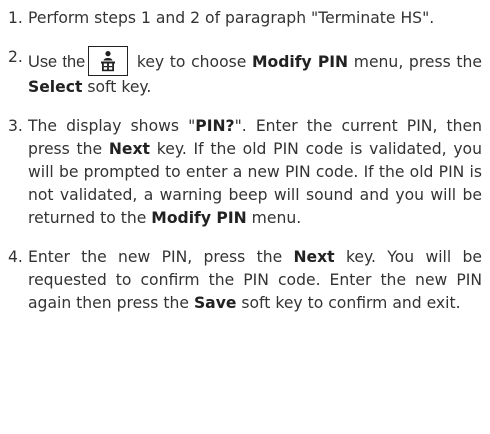 This screenshot has width=490, height=434. I want to click on step-number: 4., so click(15, 257).